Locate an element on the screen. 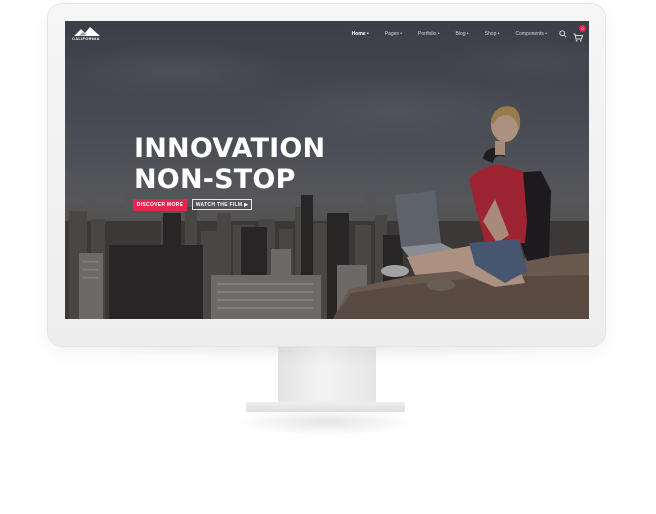 Image resolution: width=656 pixels, height=514 pixels. search-icon is located at coordinates (563, 34).